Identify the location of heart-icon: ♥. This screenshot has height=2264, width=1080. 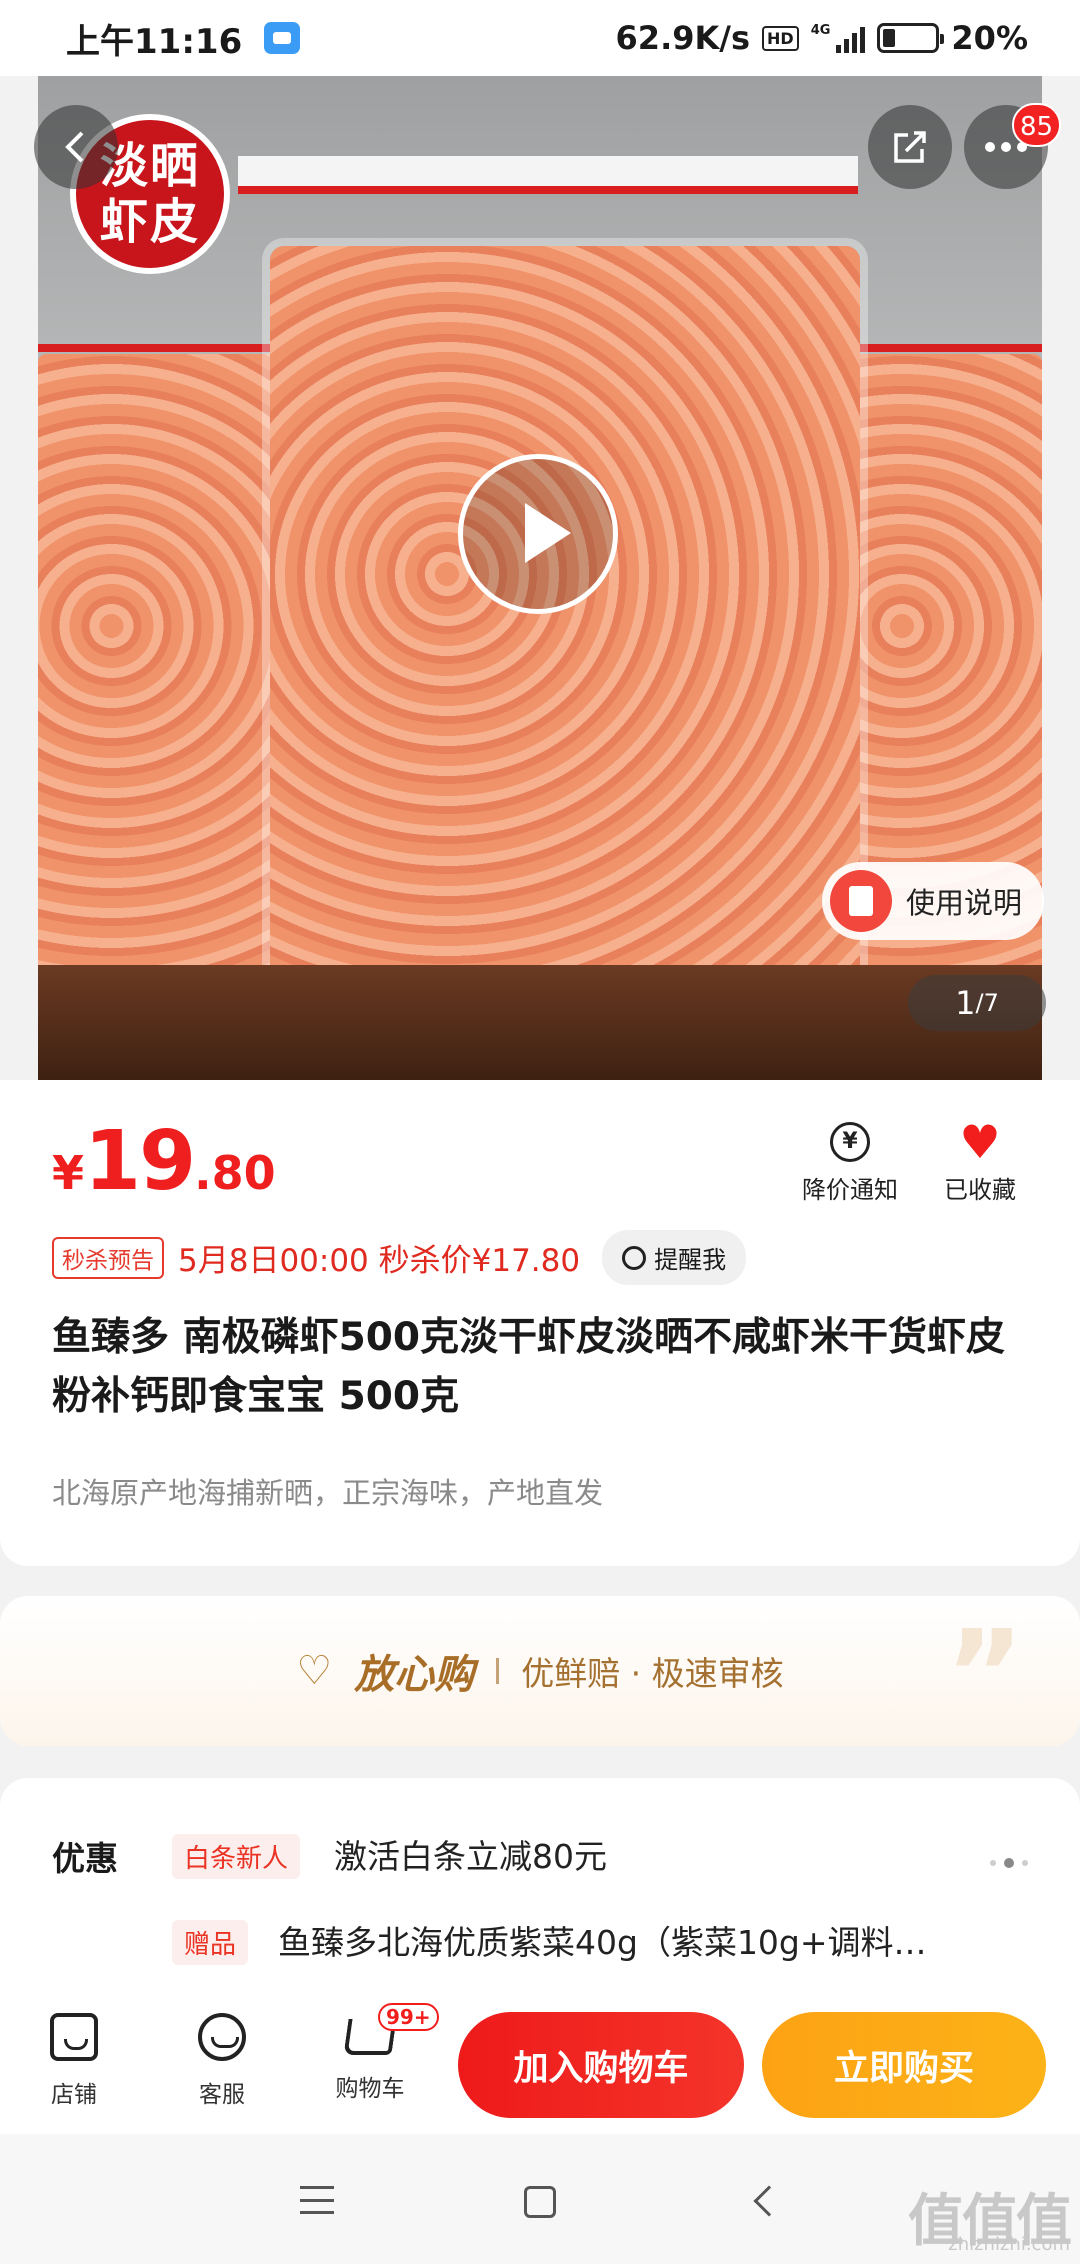
(980, 1142).